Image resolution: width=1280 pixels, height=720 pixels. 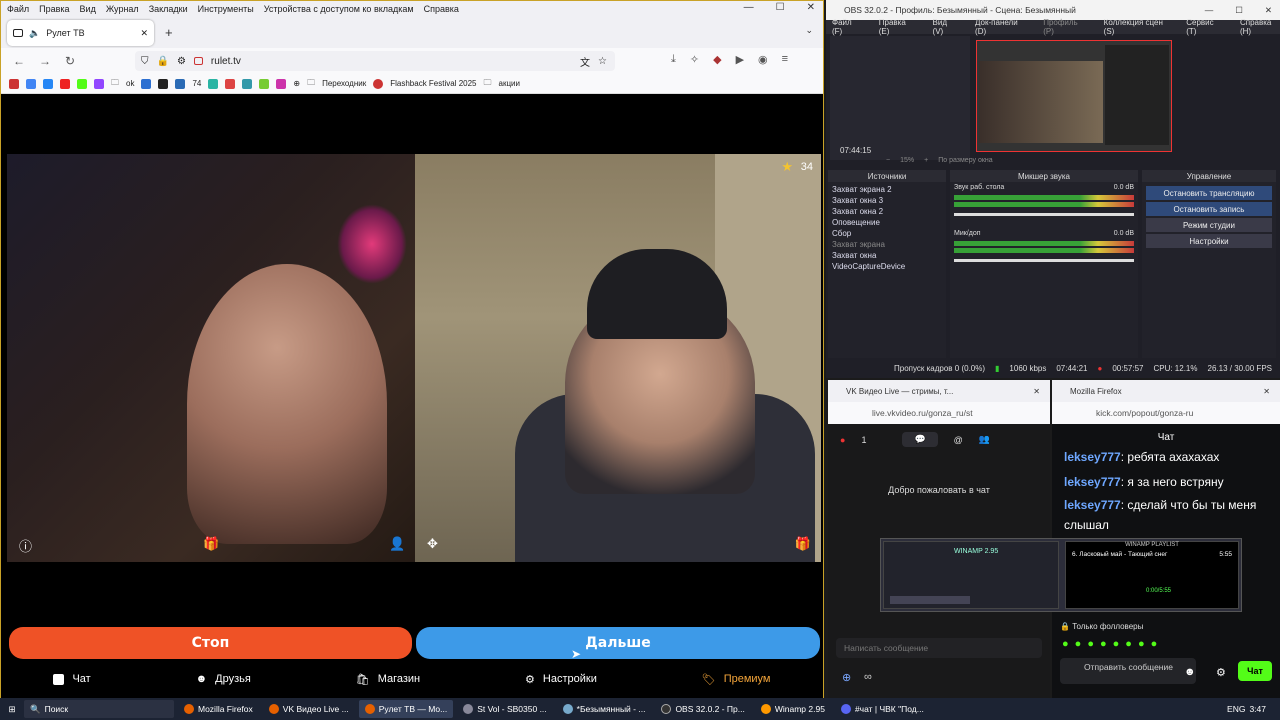 What do you see at coordinates (561, 679) in the screenshot?
I see `nav-settings: ⚙ Настройки` at bounding box center [561, 679].